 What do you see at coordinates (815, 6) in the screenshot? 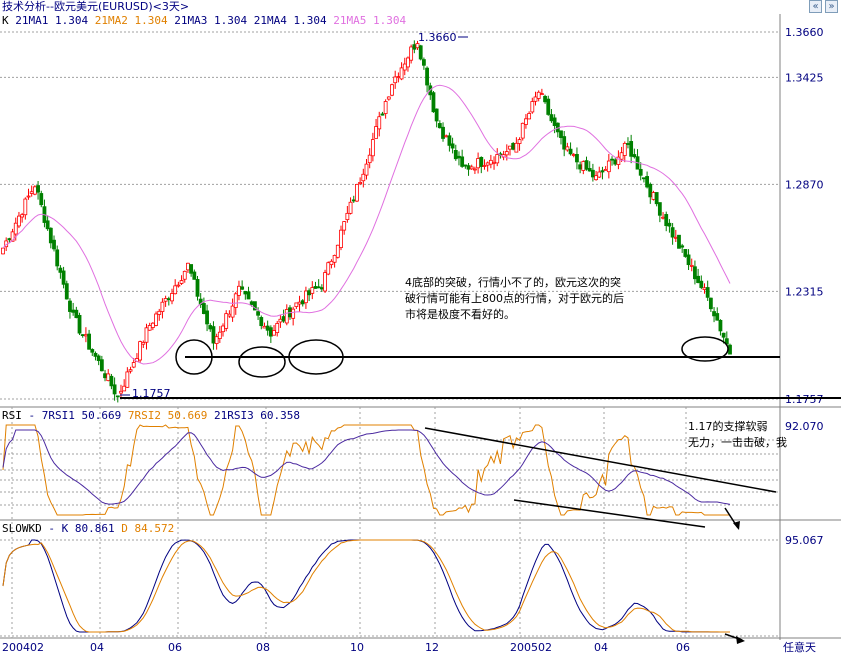
I see `double-left-arrow-icon: «` at bounding box center [815, 6].